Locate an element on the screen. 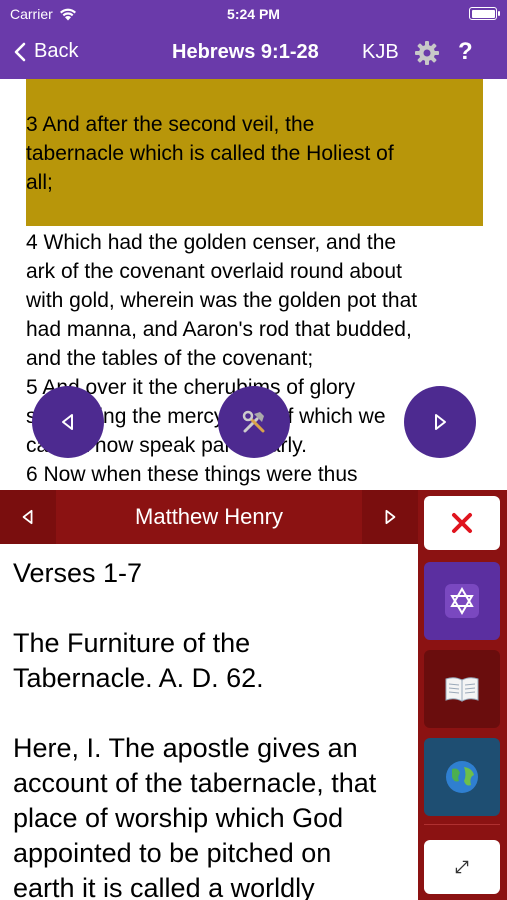 This screenshot has width=507, height=900. globe-icon is located at coordinates (462, 777).